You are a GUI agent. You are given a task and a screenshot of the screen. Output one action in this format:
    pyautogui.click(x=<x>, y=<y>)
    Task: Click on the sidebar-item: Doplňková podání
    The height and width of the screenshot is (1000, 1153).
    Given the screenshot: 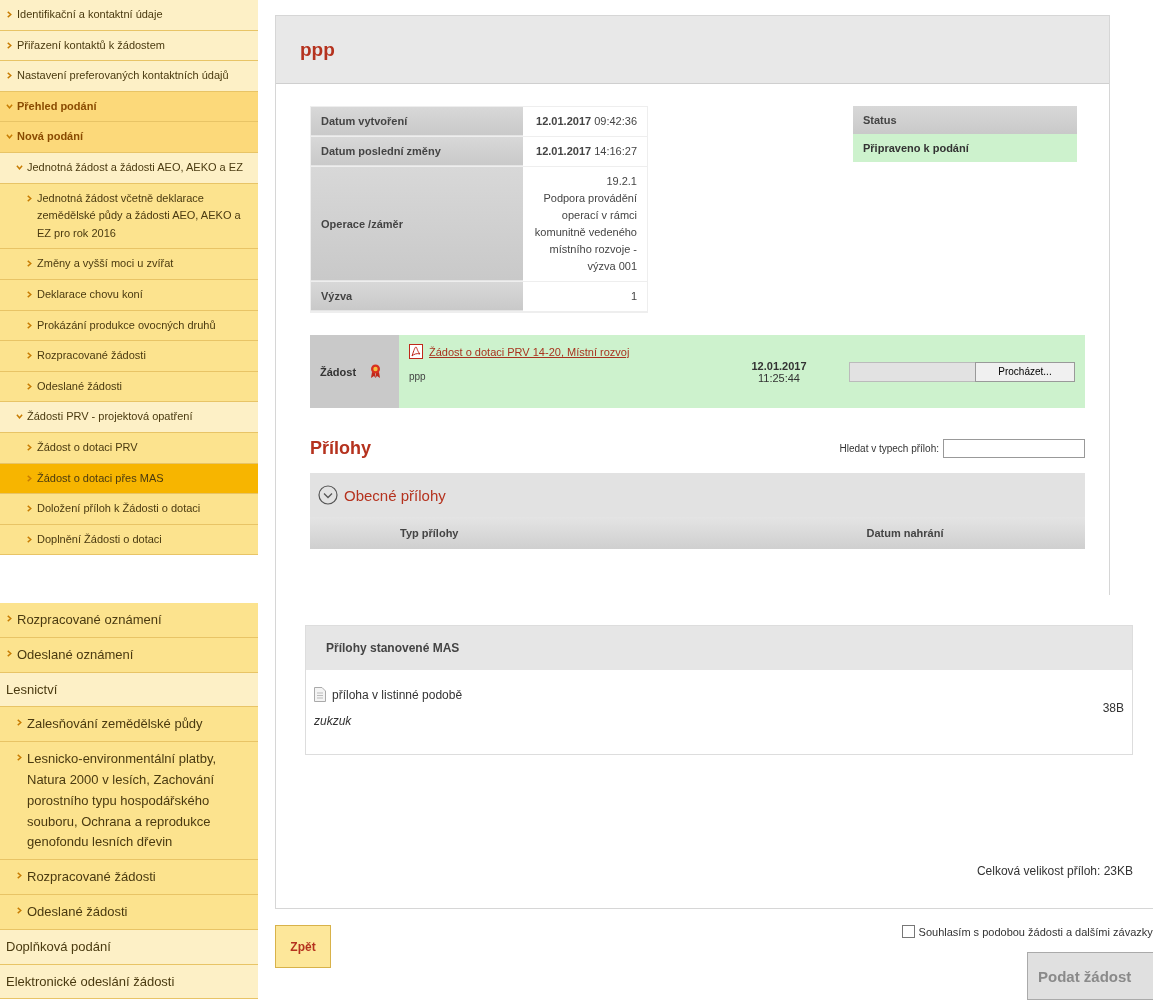 What is the action you would take?
    pyautogui.click(x=129, y=947)
    